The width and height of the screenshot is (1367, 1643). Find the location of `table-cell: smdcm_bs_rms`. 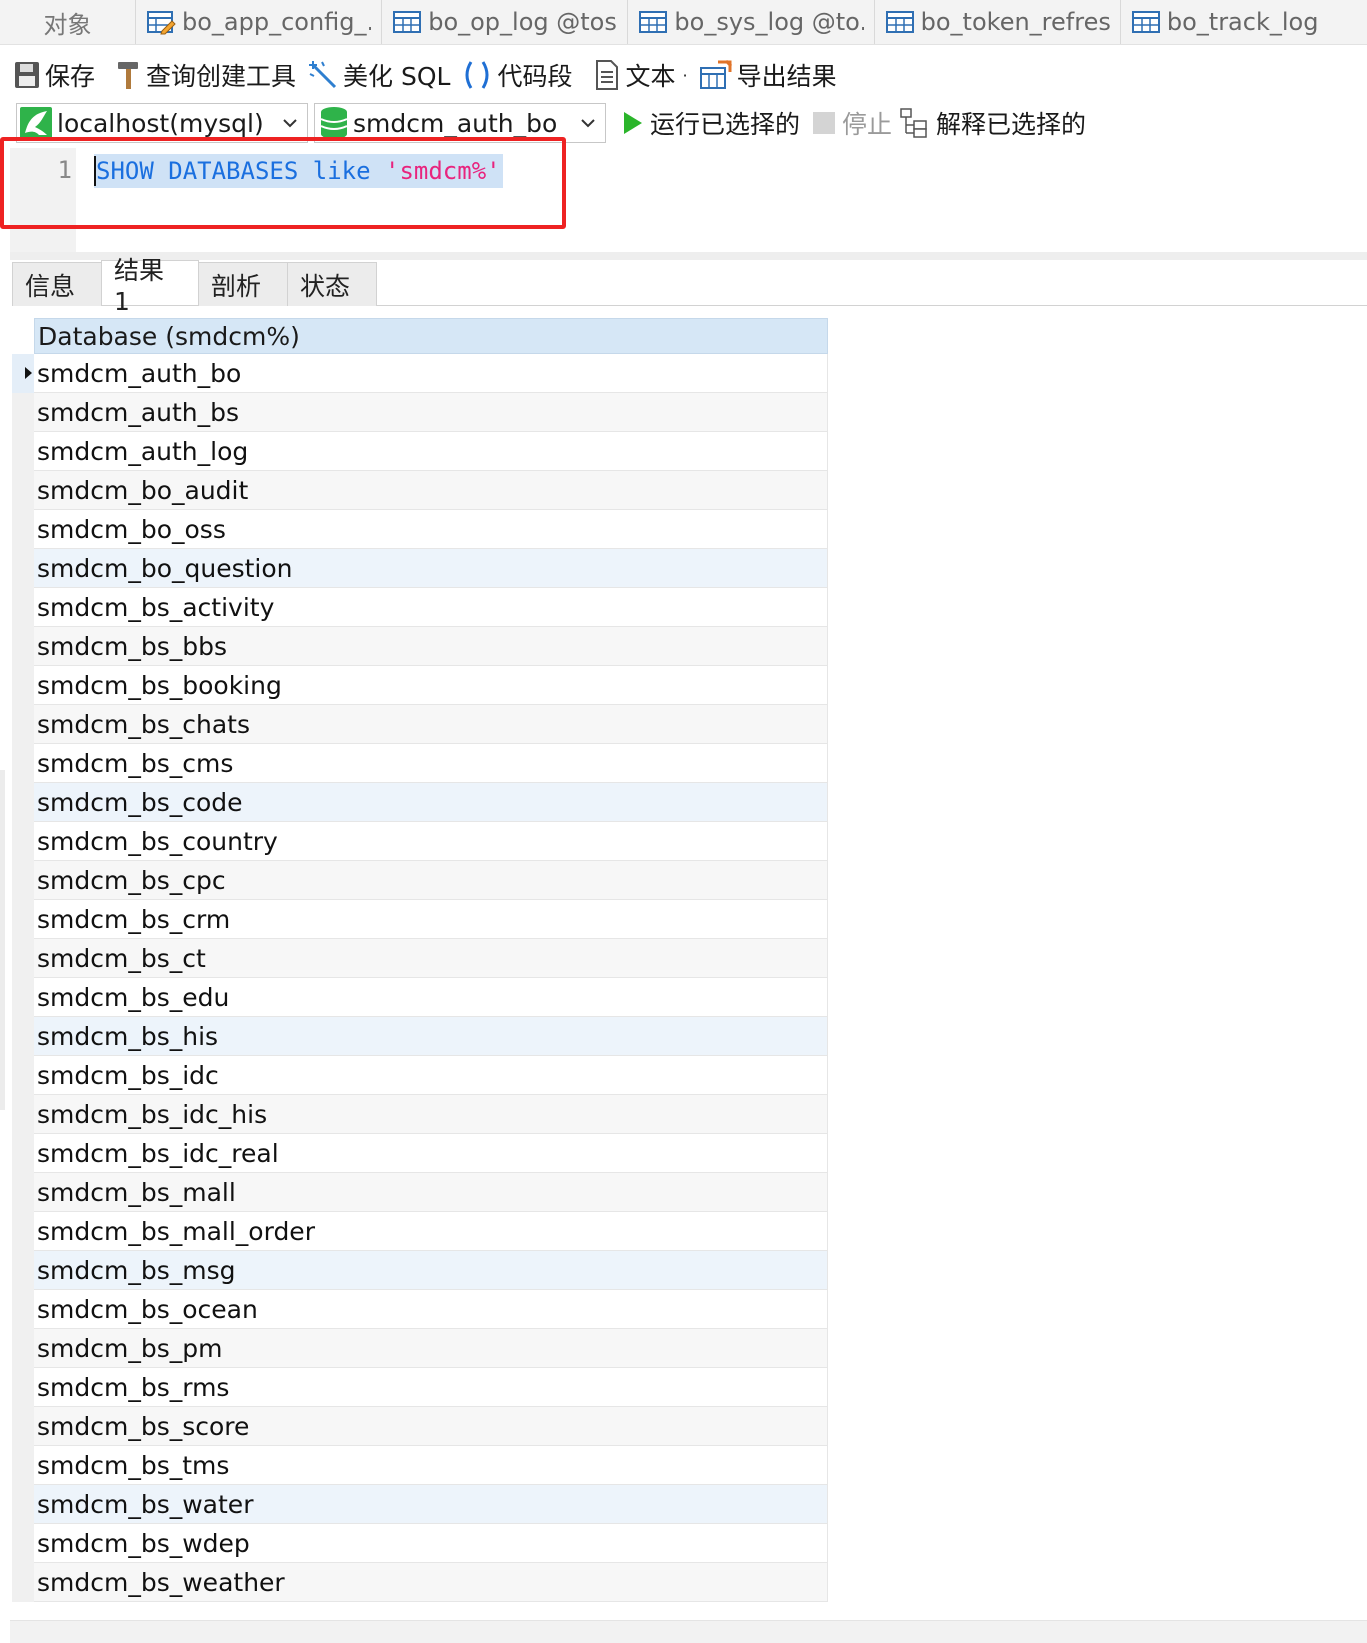

table-cell: smdcm_bs_rms is located at coordinates (431, 1387).